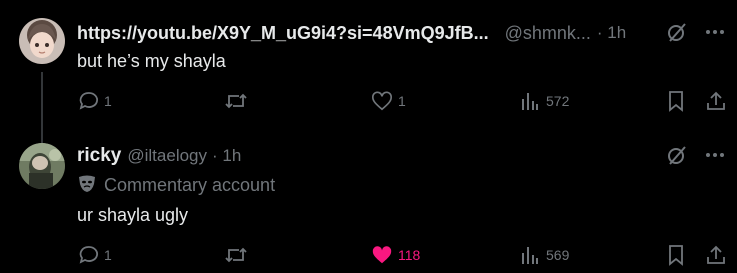 This screenshot has width=737, height=273. Describe the element at coordinates (407, 185) in the screenshot. I see `account-label: Commentary account` at that location.